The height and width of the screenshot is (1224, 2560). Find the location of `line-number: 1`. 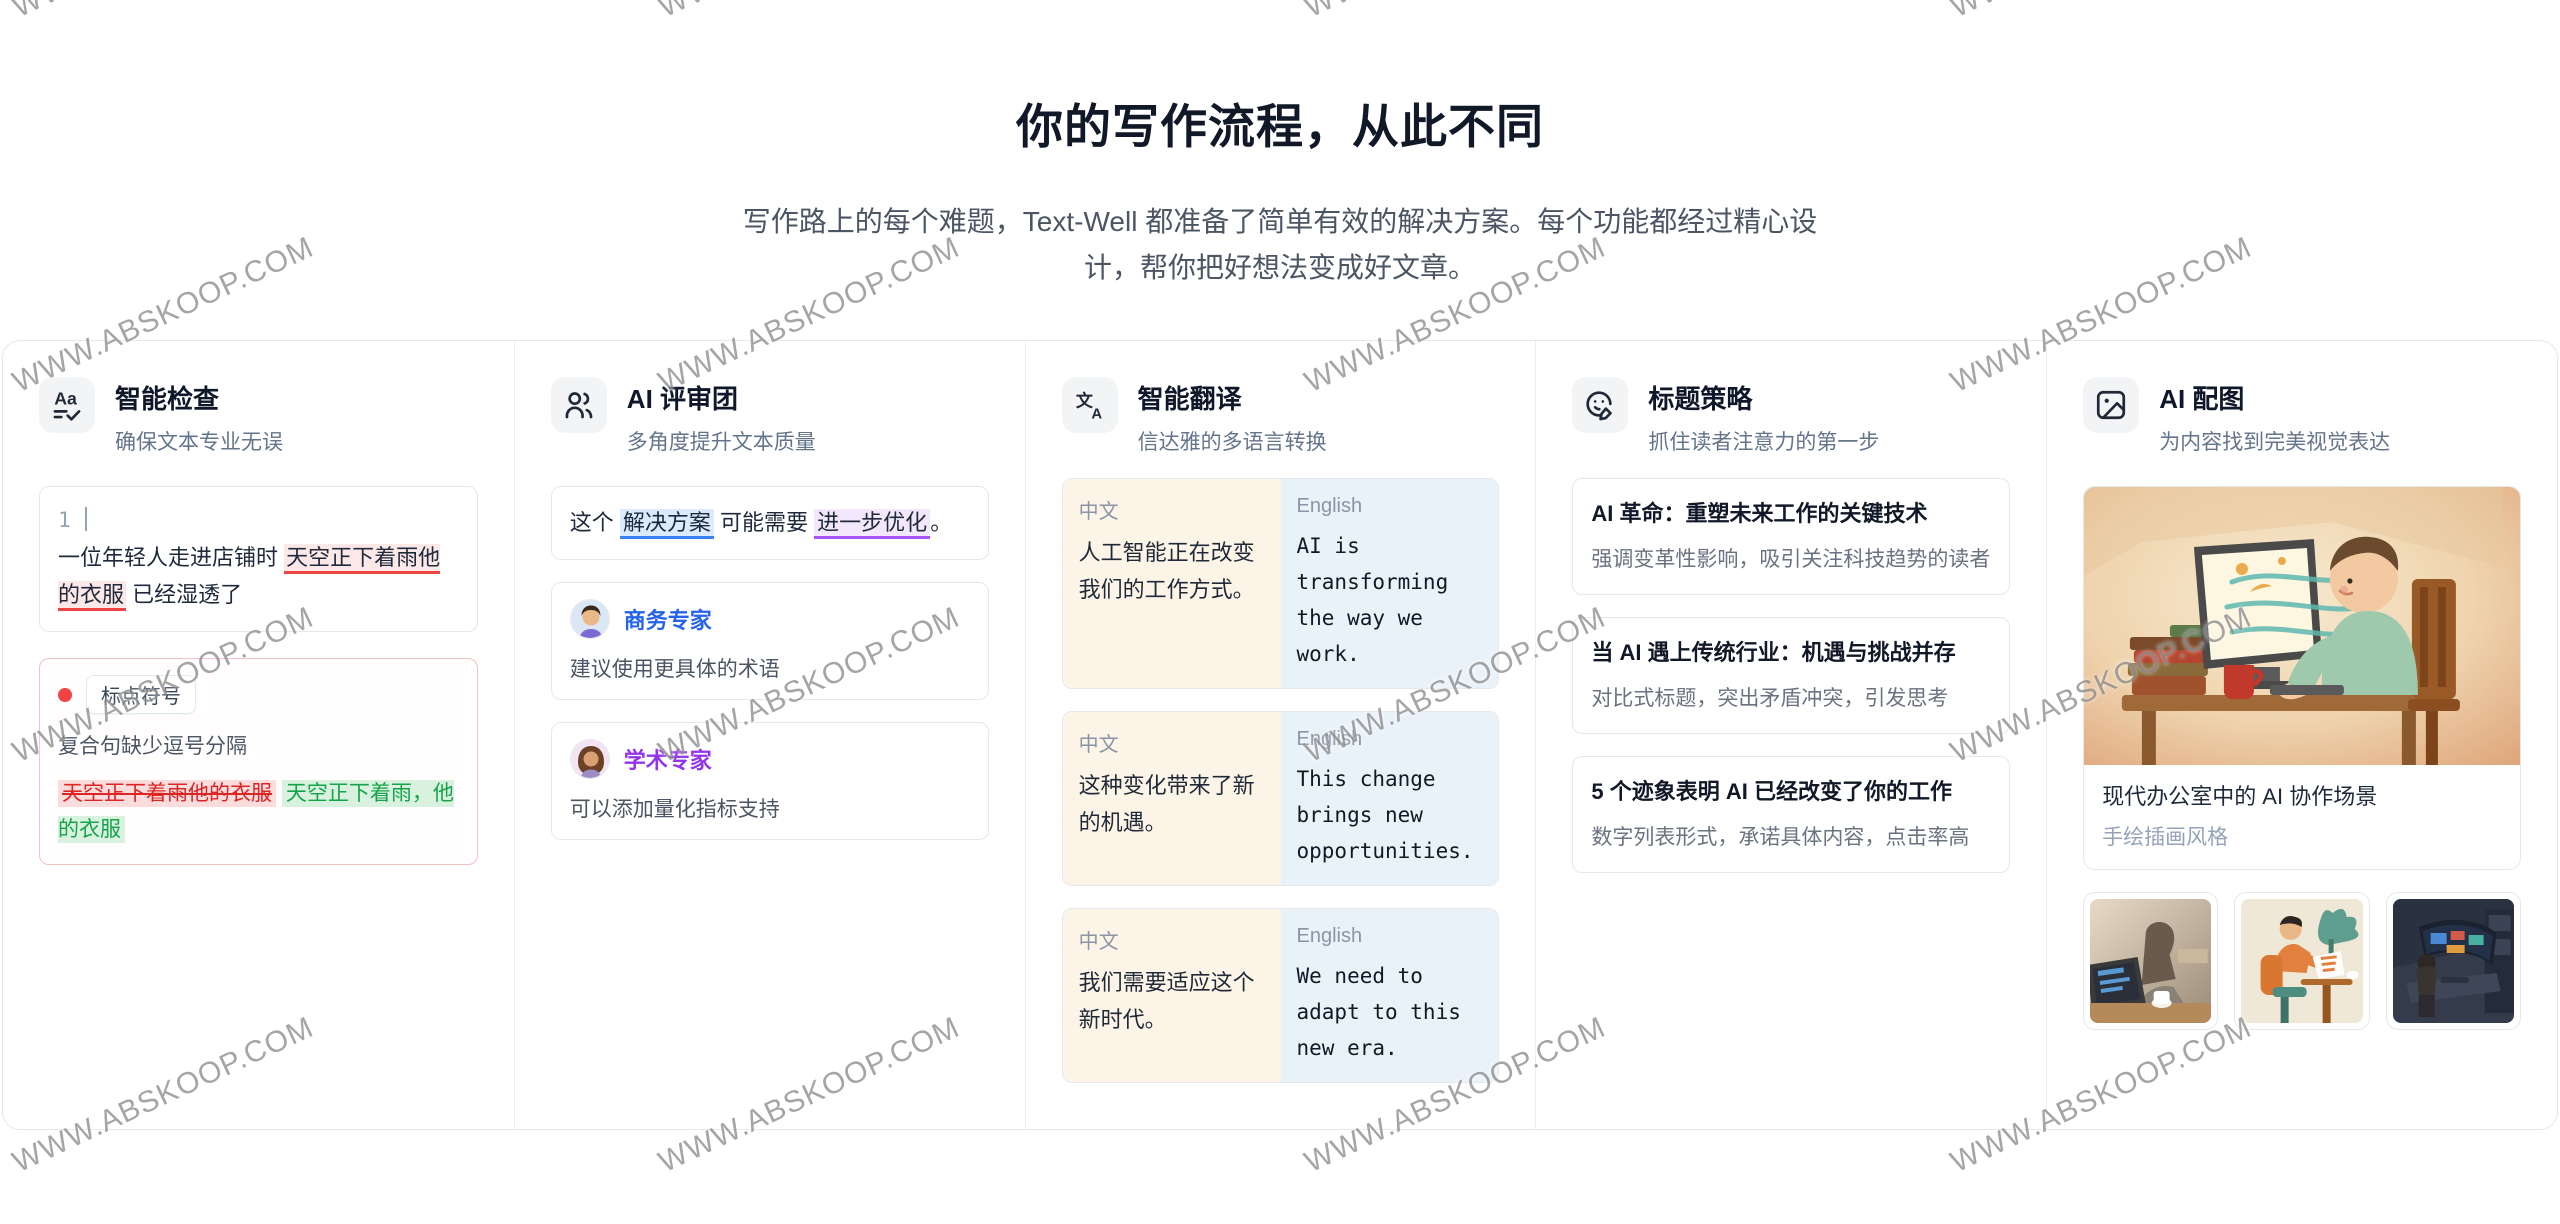

line-number: 1 is located at coordinates (64, 520).